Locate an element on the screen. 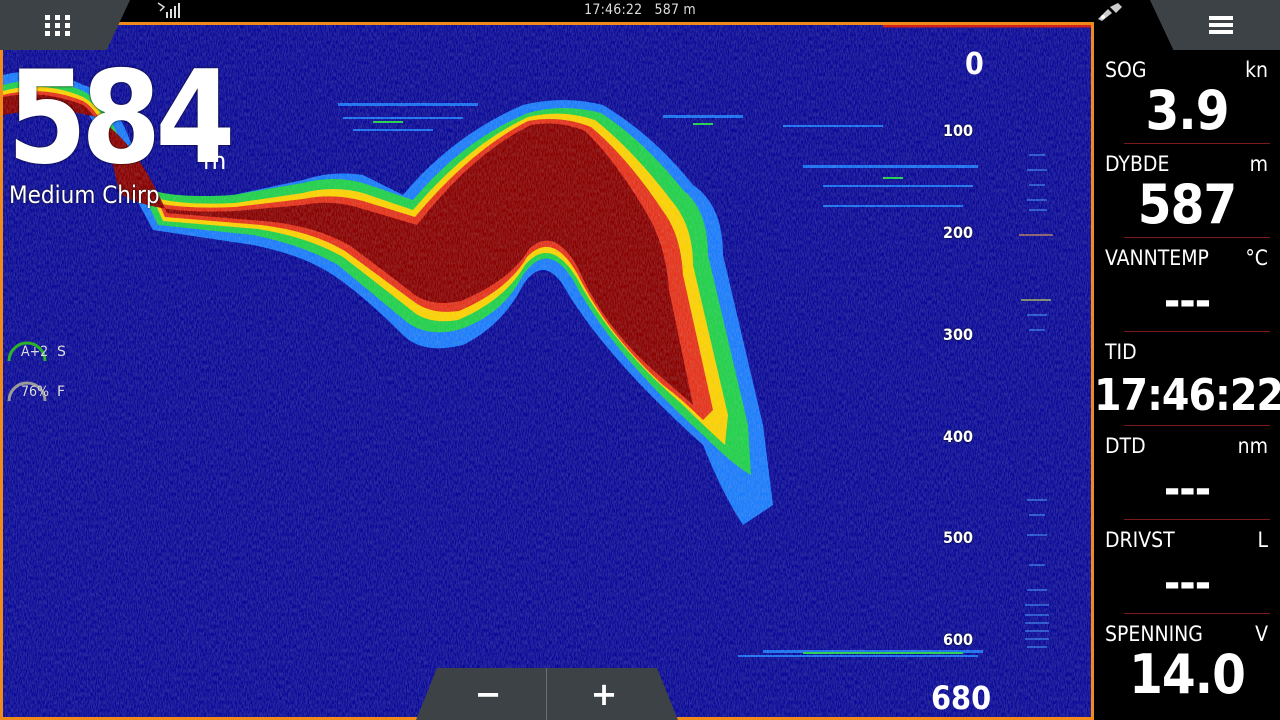 The image size is (1280, 720). data-cell-time: TID 17:46:22 is located at coordinates (1187, 379).